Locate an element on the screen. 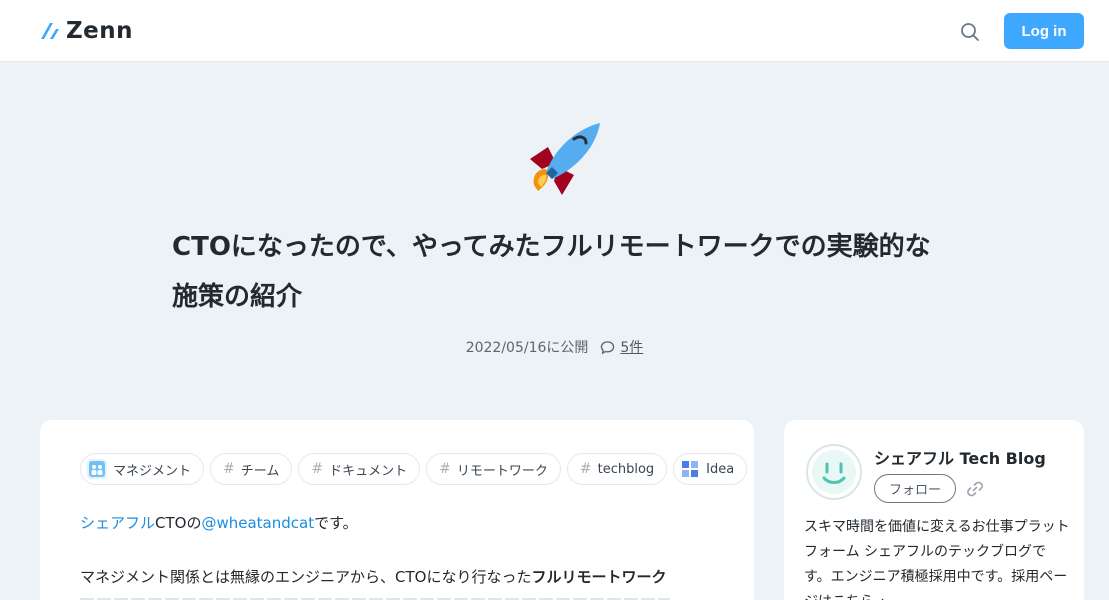 The height and width of the screenshot is (600, 1109). topic-label: techblog is located at coordinates (626, 469).